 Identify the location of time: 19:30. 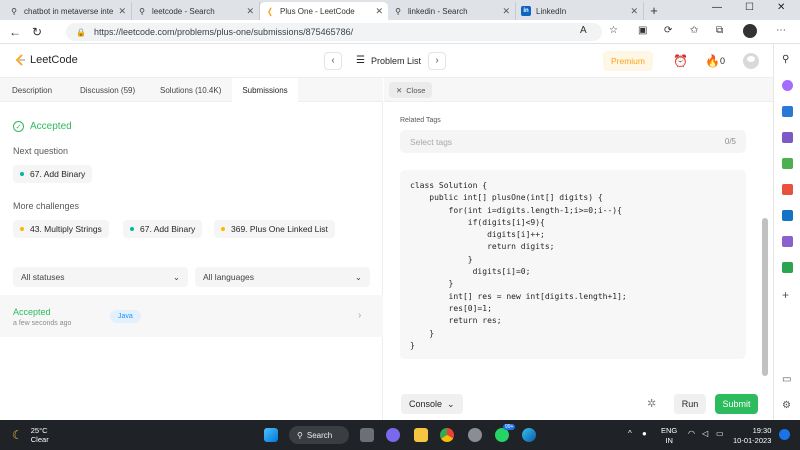
(762, 430).